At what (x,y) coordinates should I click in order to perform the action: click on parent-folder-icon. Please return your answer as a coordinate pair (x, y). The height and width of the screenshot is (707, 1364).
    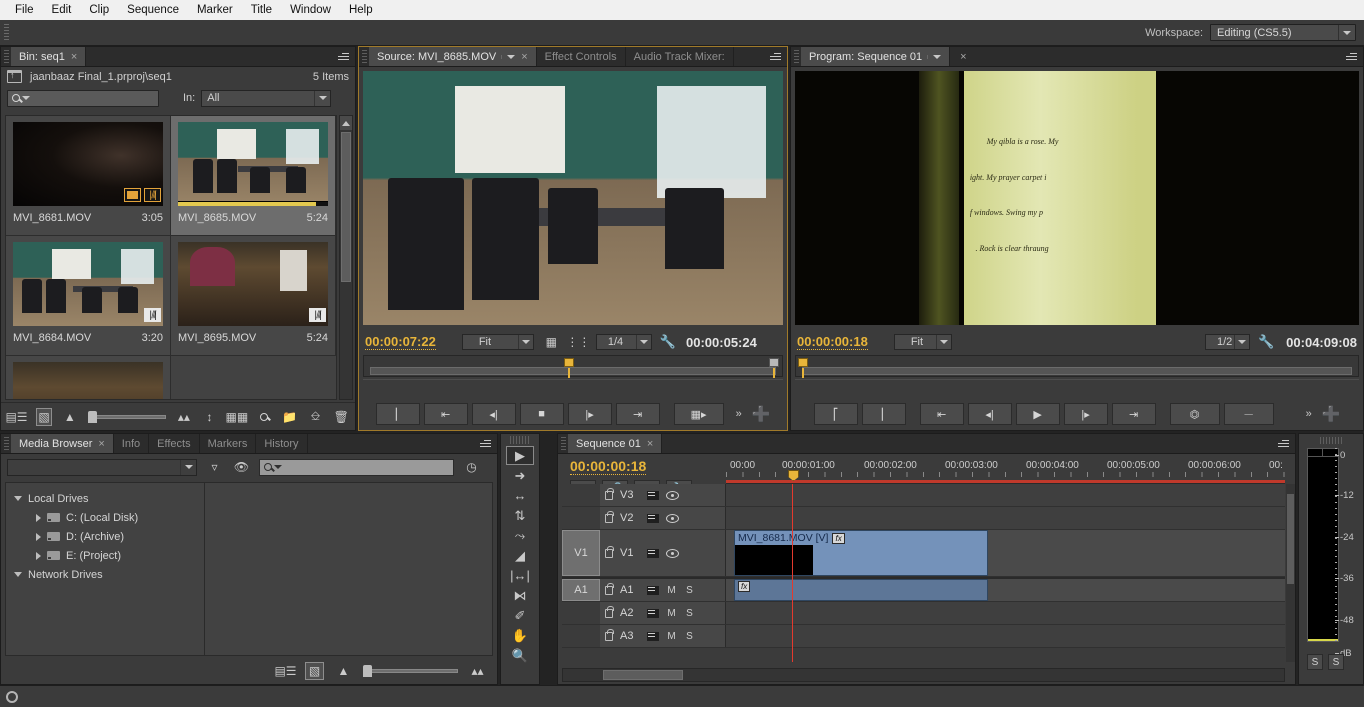
    Looking at the image, I should click on (14, 76).